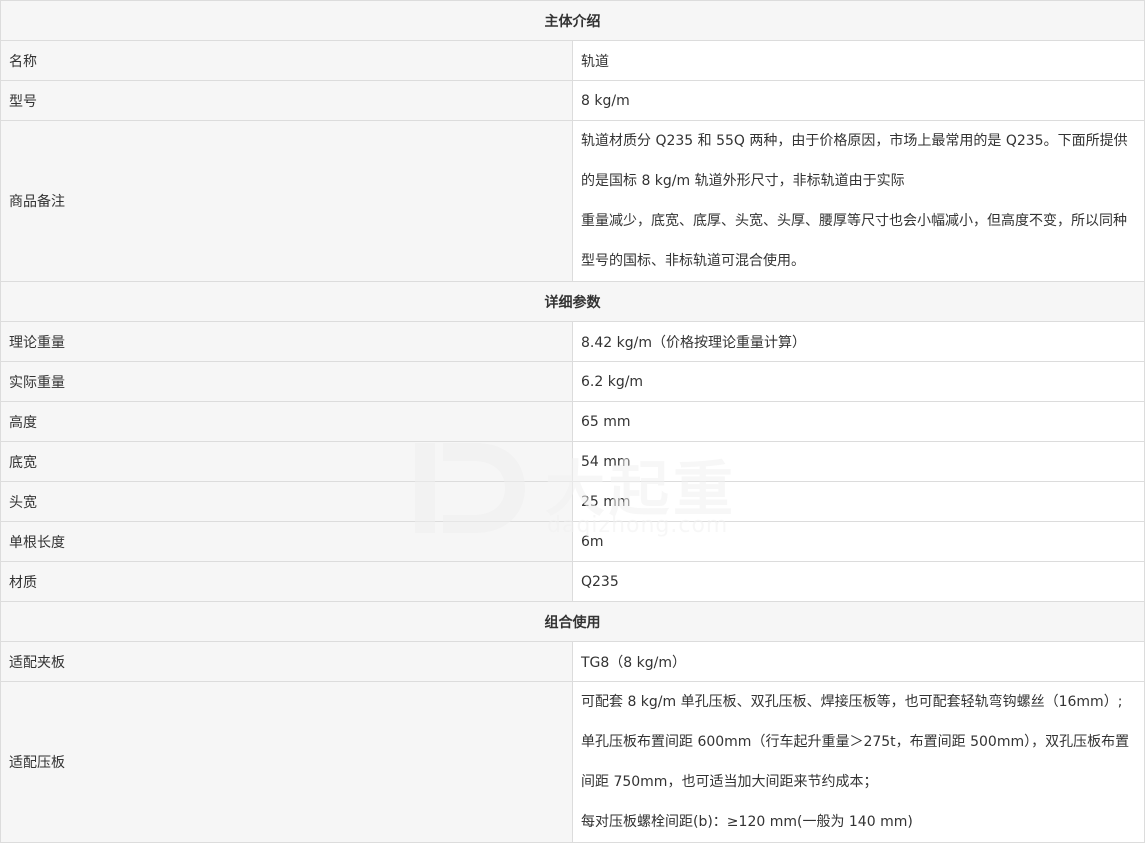 Image resolution: width=1145 pixels, height=843 pixels. Describe the element at coordinates (286, 581) in the screenshot. I see `row-label-material: 材质` at that location.